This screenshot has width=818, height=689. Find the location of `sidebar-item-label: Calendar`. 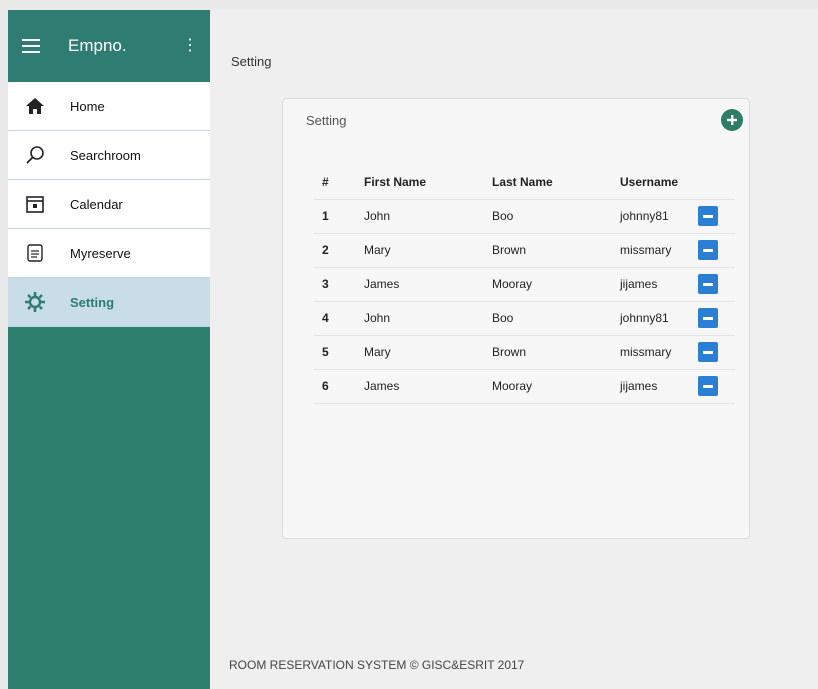

sidebar-item-label: Calendar is located at coordinates (96, 204).